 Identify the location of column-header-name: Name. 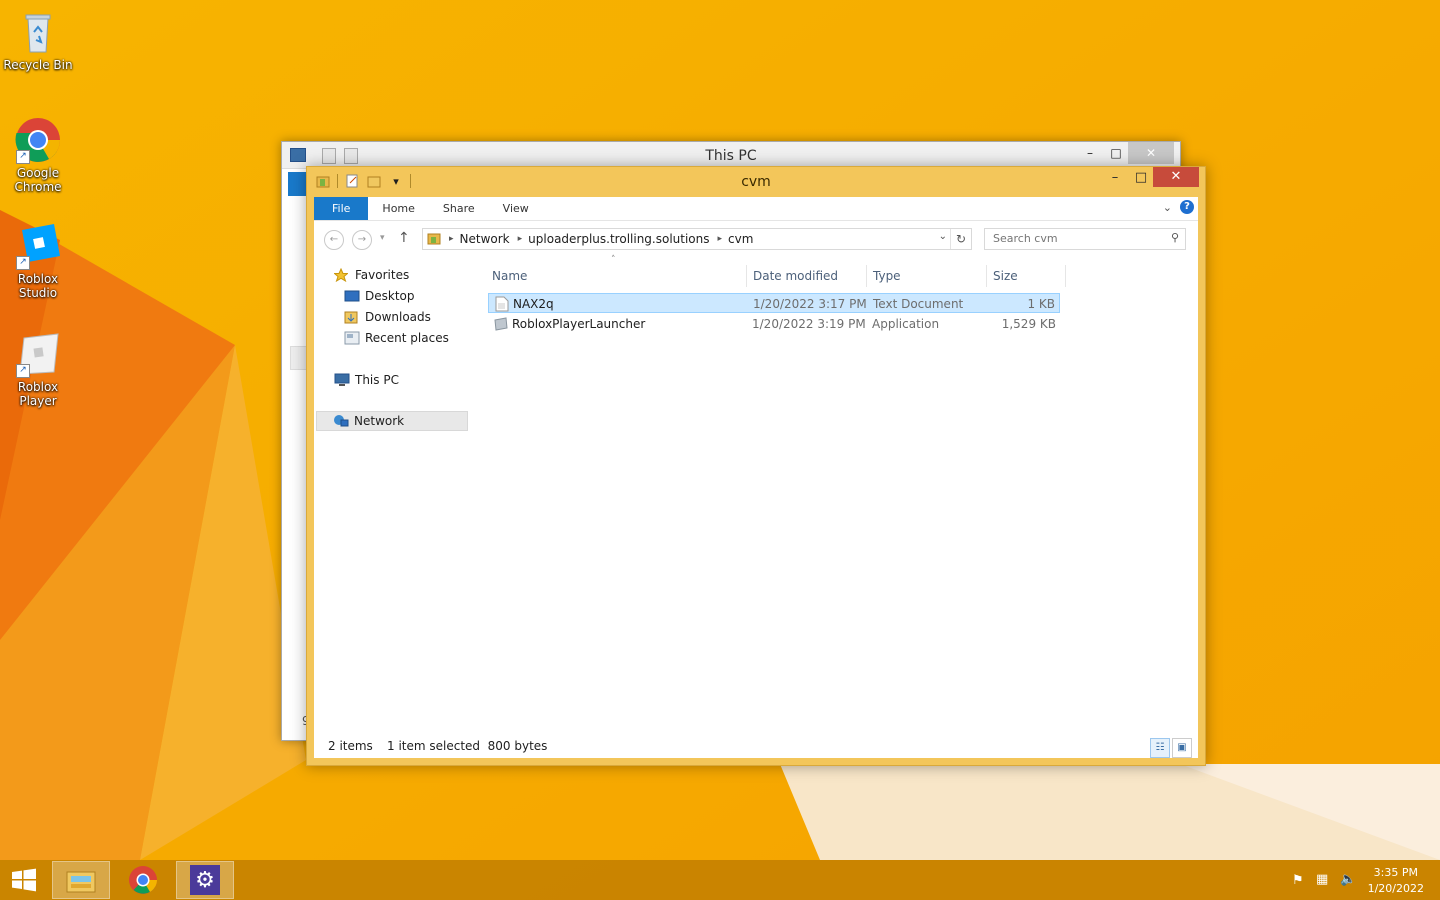
(509, 276).